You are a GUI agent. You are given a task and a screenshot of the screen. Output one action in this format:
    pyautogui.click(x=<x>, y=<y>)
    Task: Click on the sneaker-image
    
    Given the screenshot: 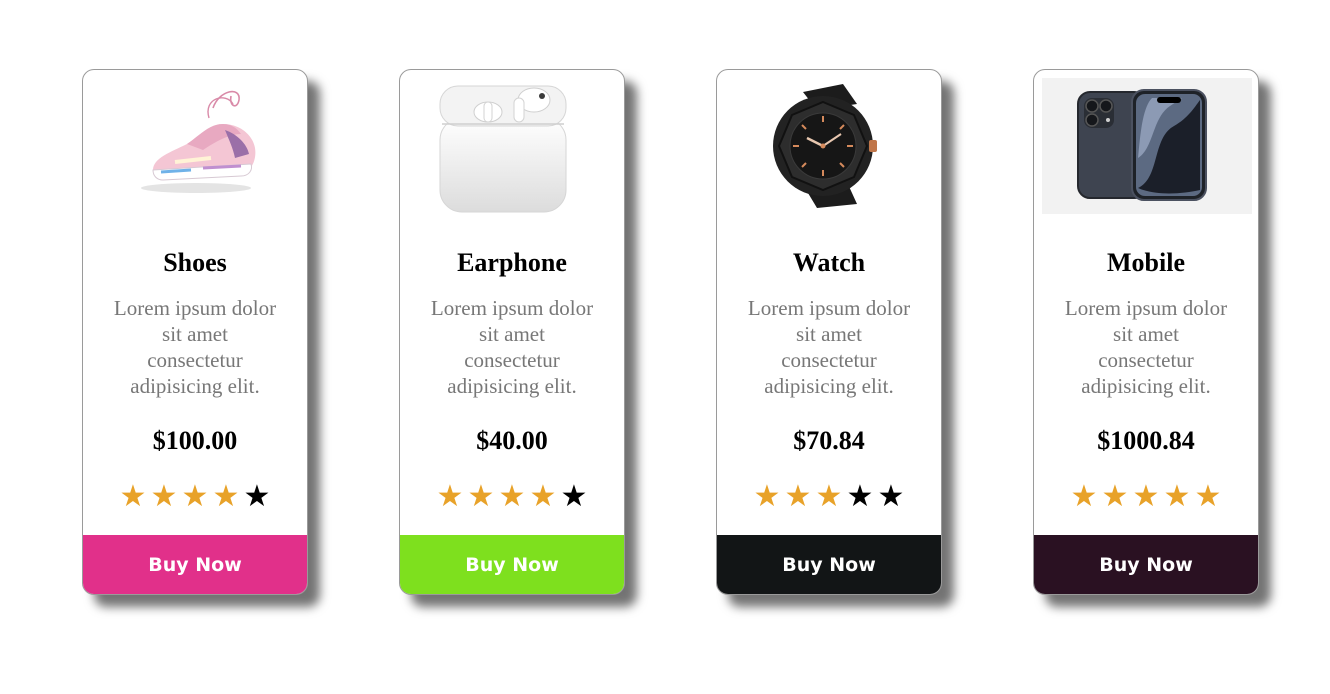 What is the action you would take?
    pyautogui.click(x=196, y=146)
    